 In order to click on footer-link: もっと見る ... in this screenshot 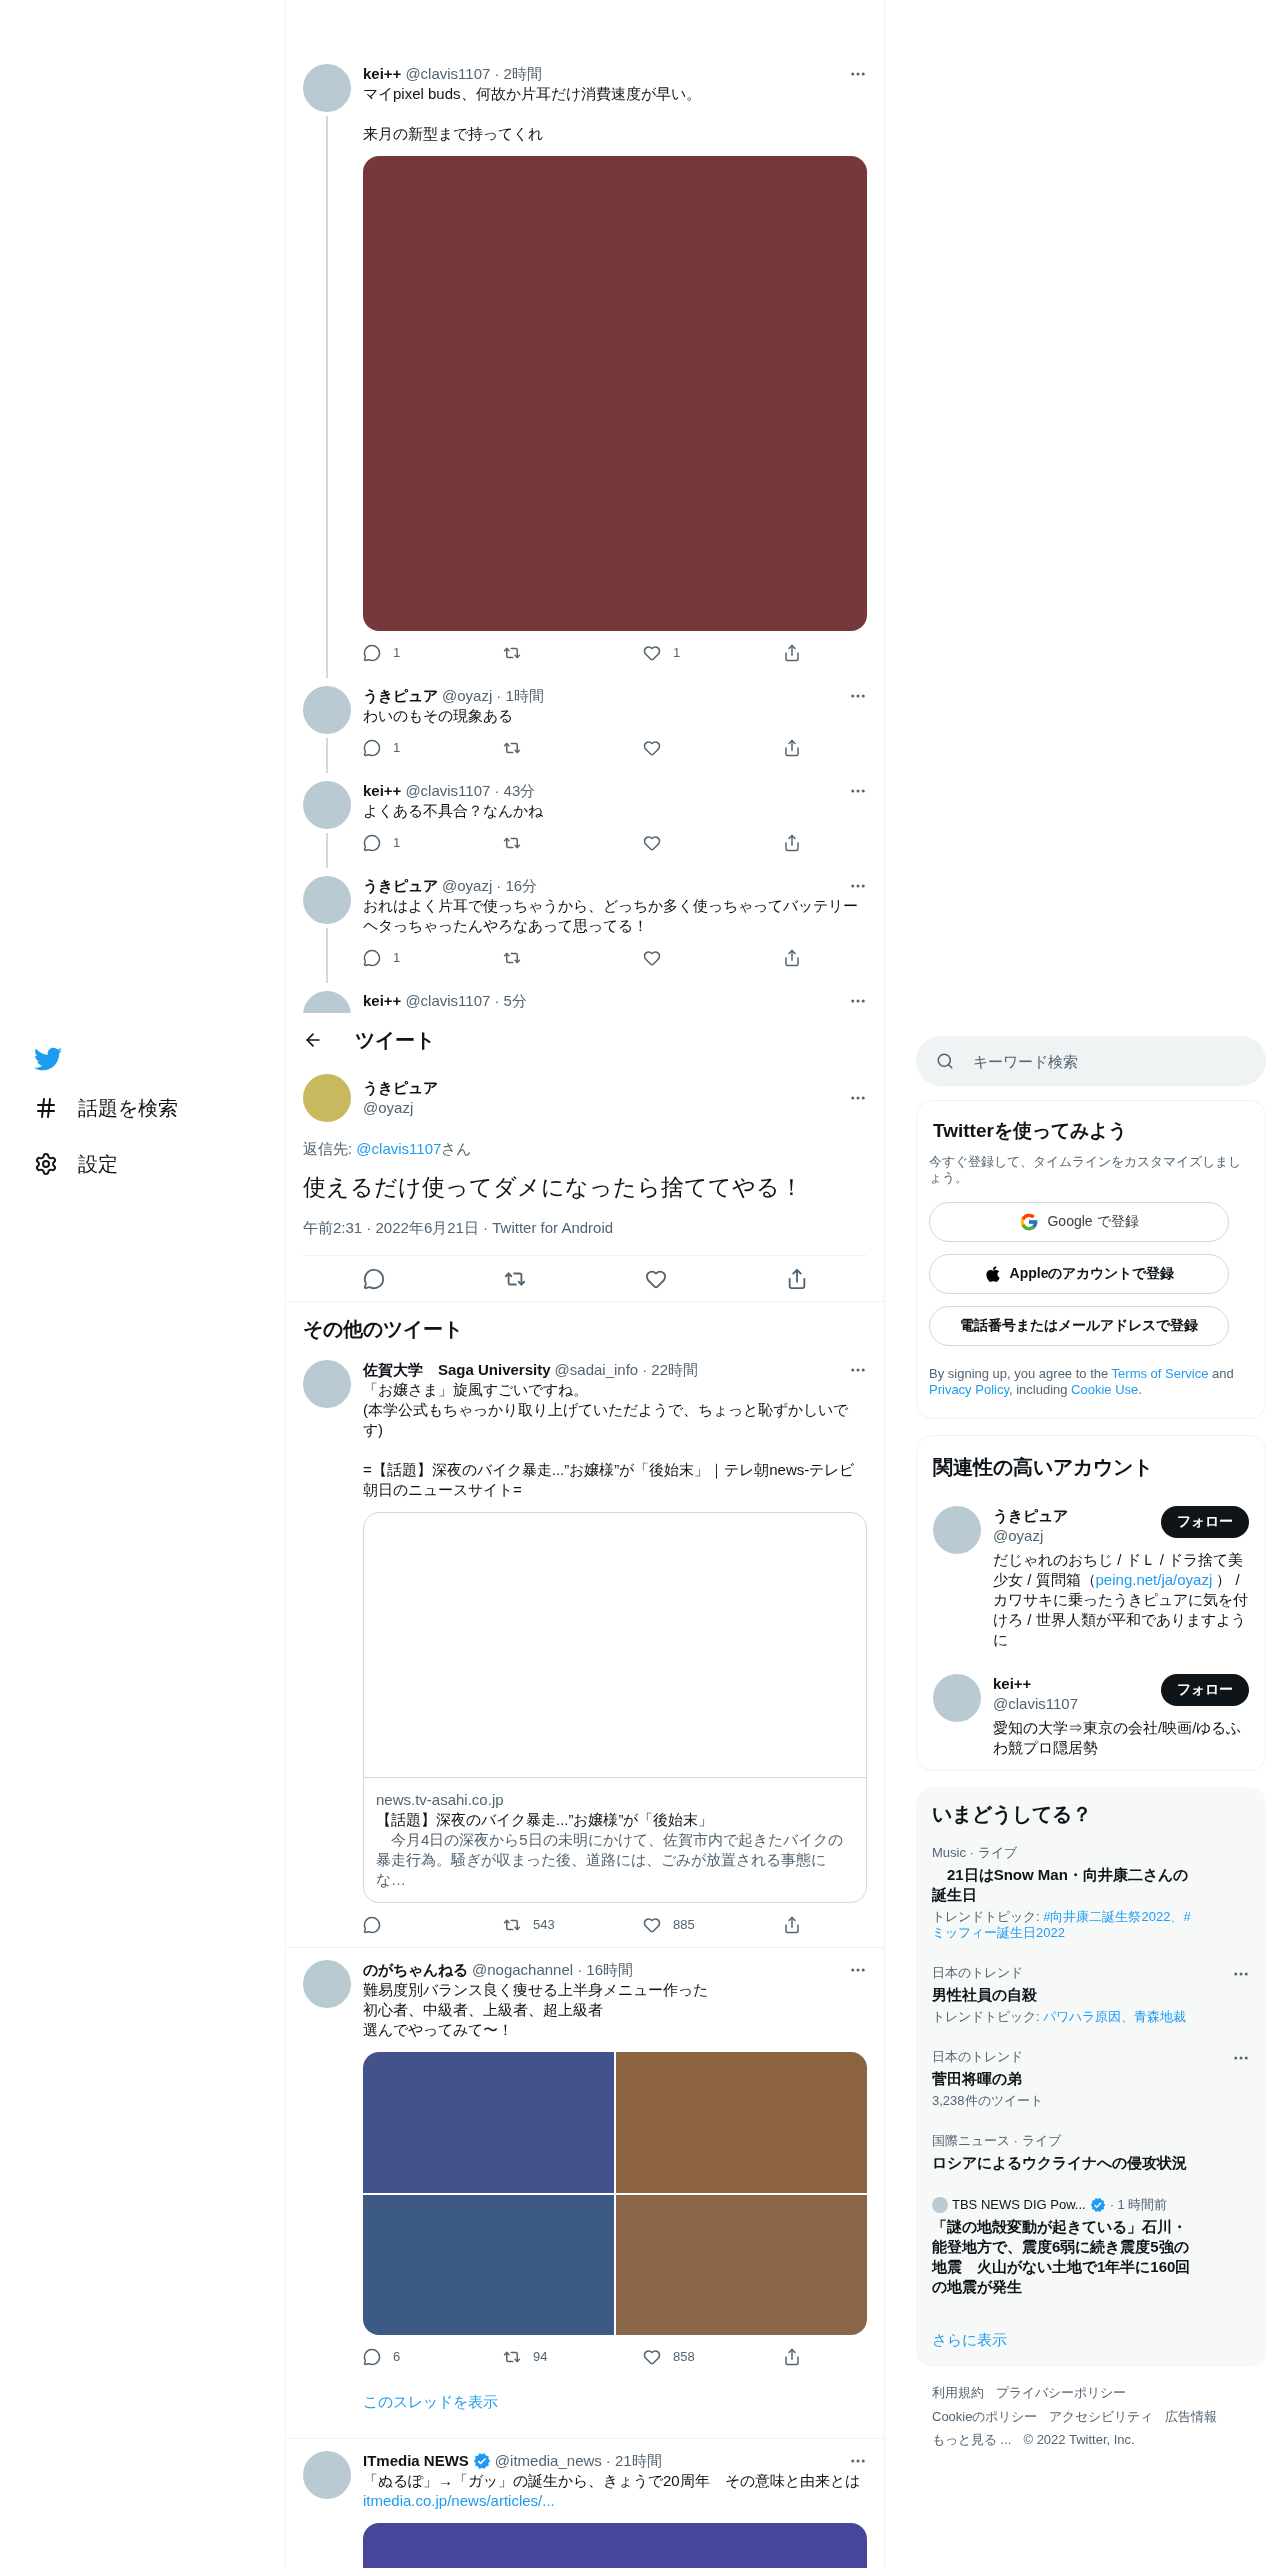, I will do `click(972, 2440)`.